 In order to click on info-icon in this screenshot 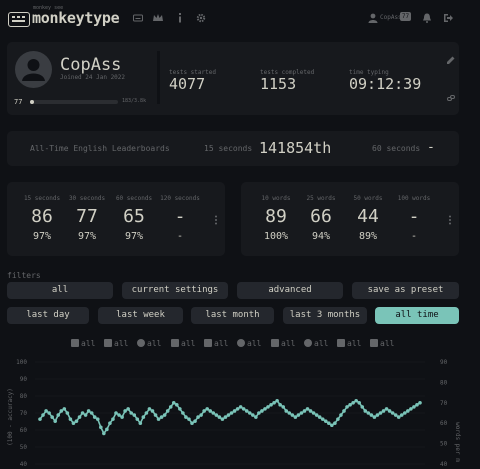, I will do `click(180, 18)`.